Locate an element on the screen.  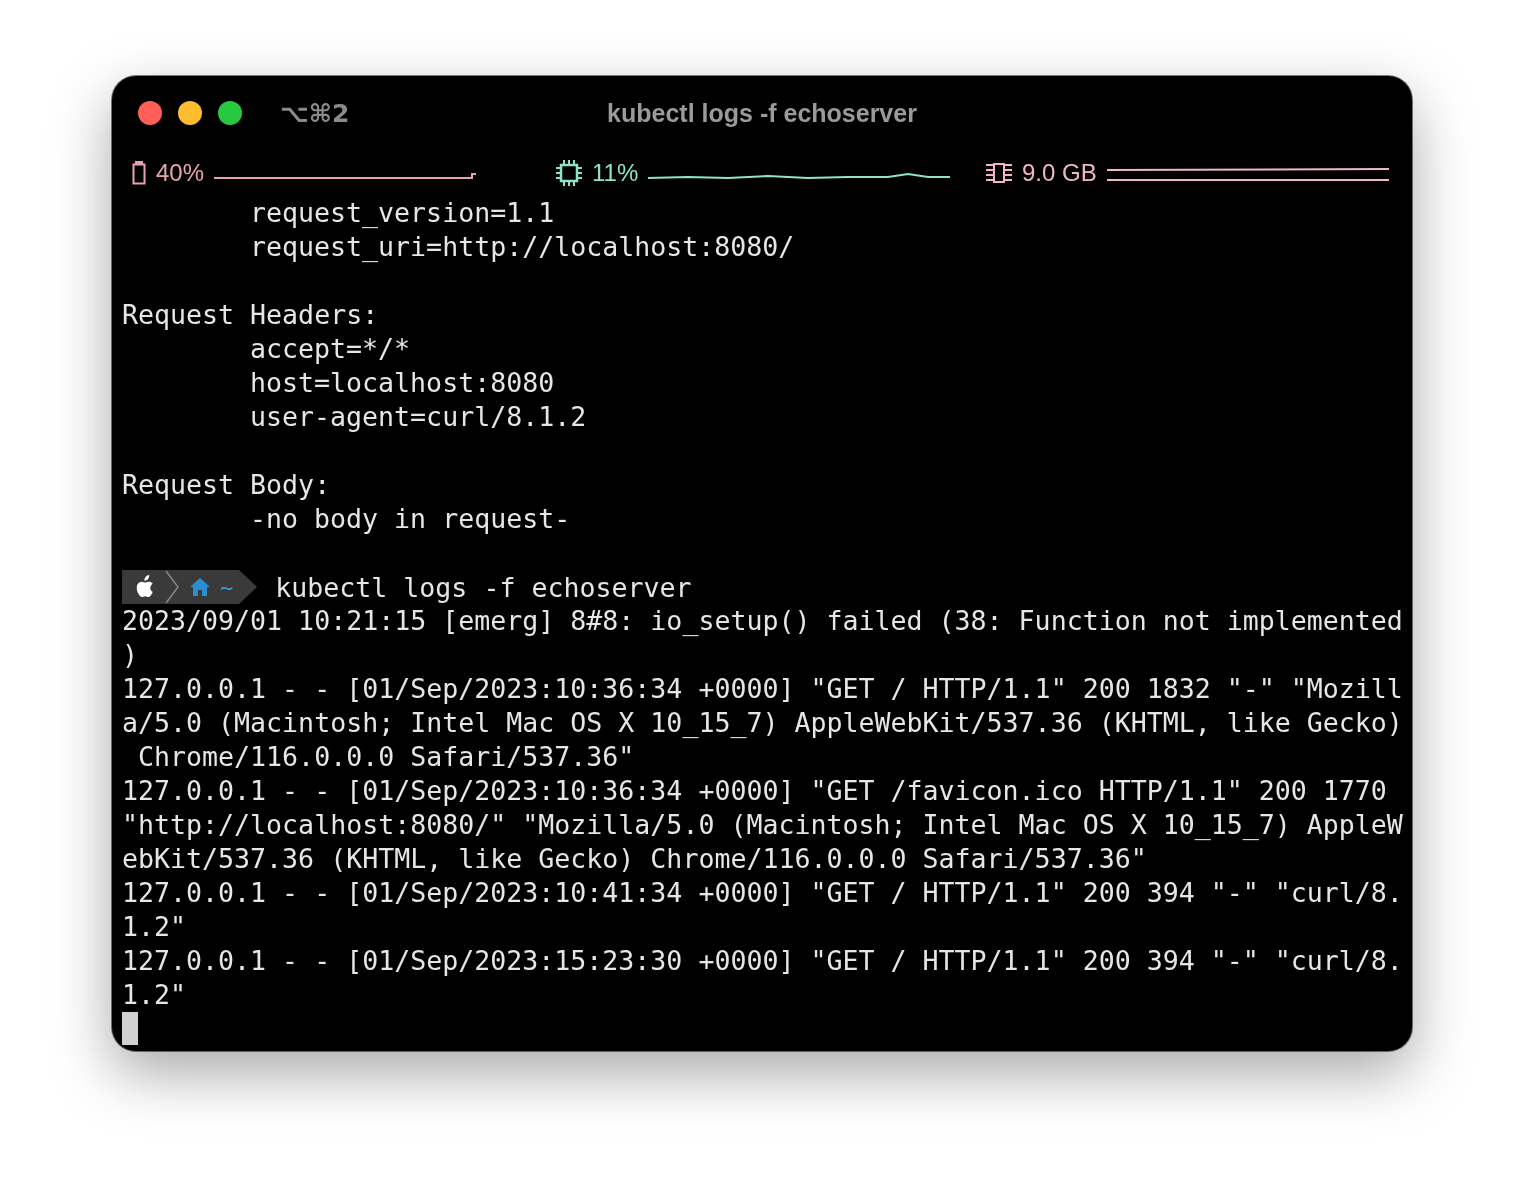
minimize-button is located at coordinates (190, 113).